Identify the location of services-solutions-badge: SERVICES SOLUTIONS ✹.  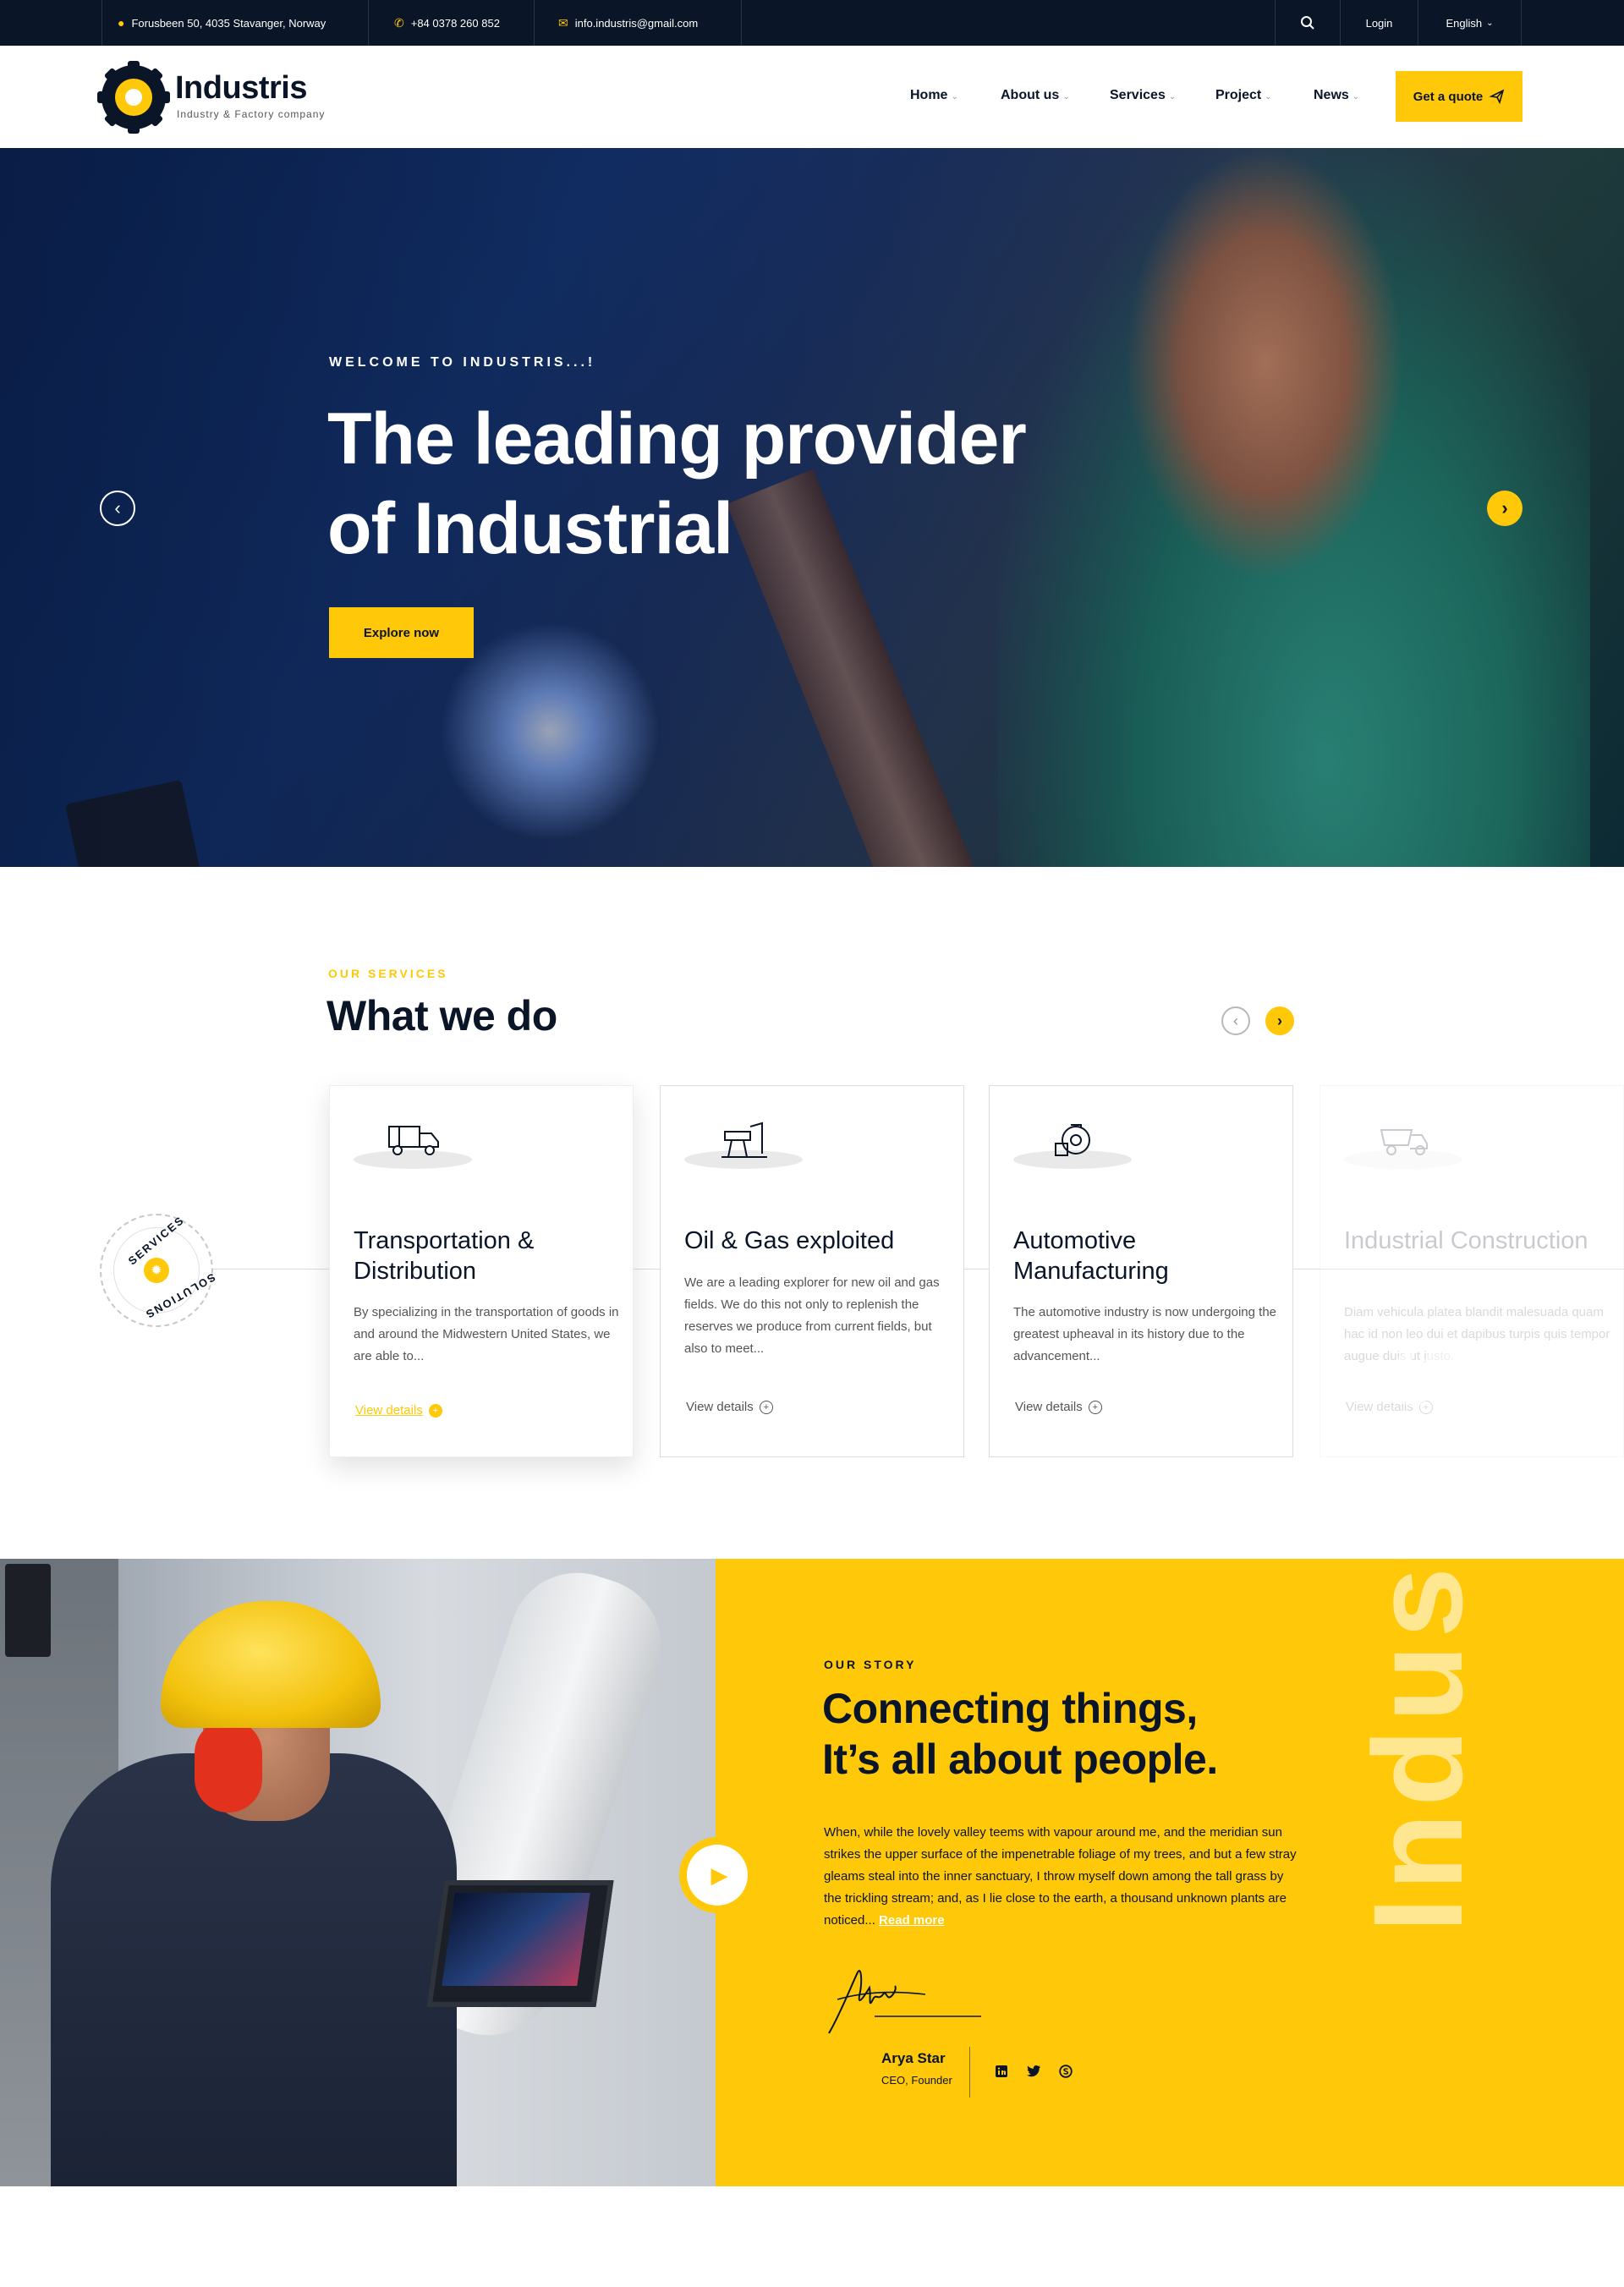
(158, 1270).